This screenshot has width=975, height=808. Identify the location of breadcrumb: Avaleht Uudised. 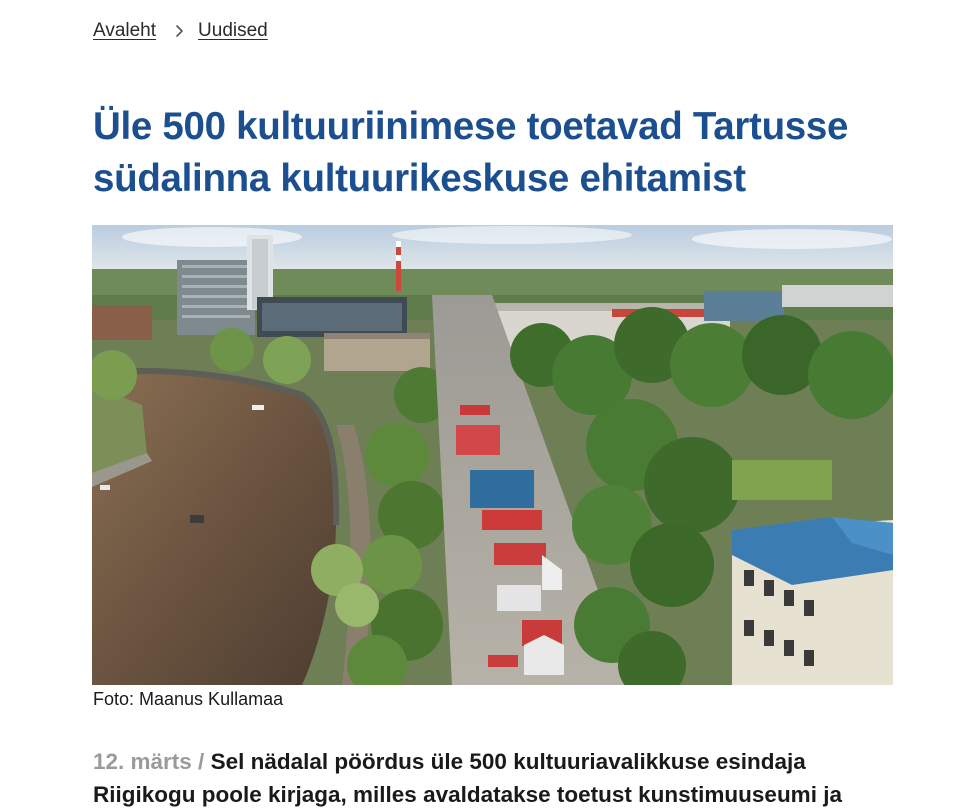
(180, 31).